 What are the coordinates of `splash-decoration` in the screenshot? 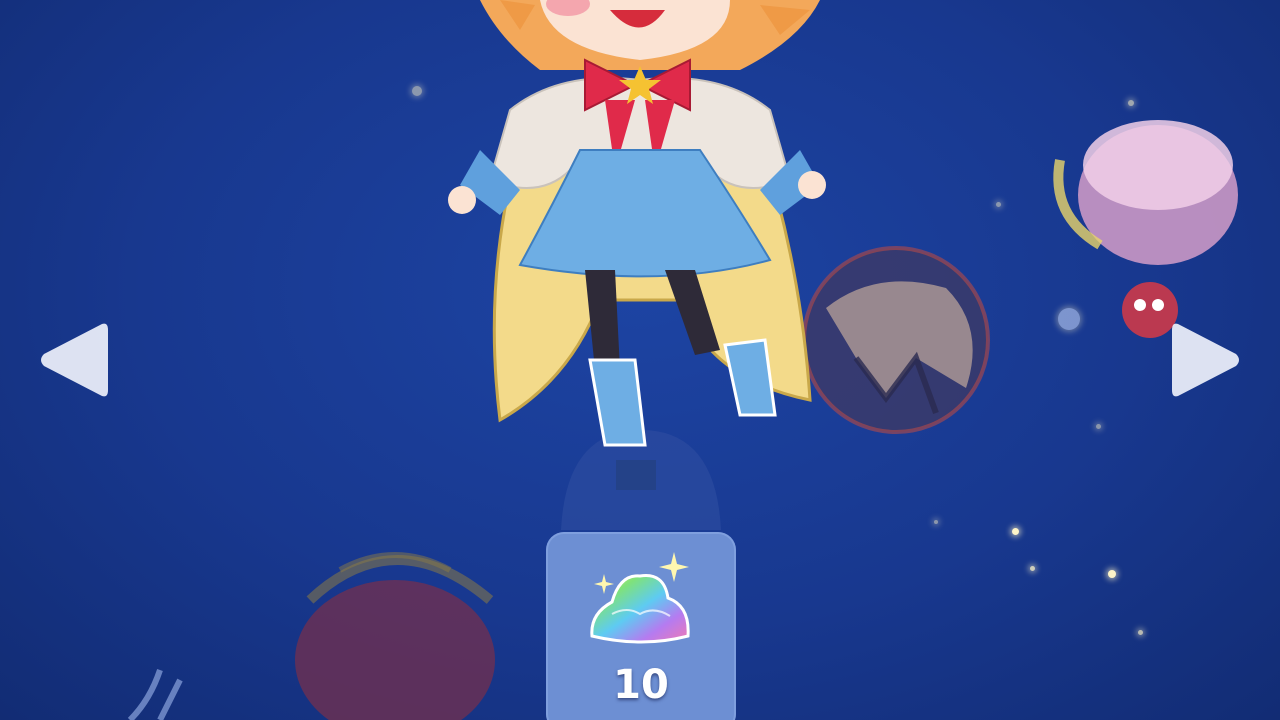 It's located at (155, 694).